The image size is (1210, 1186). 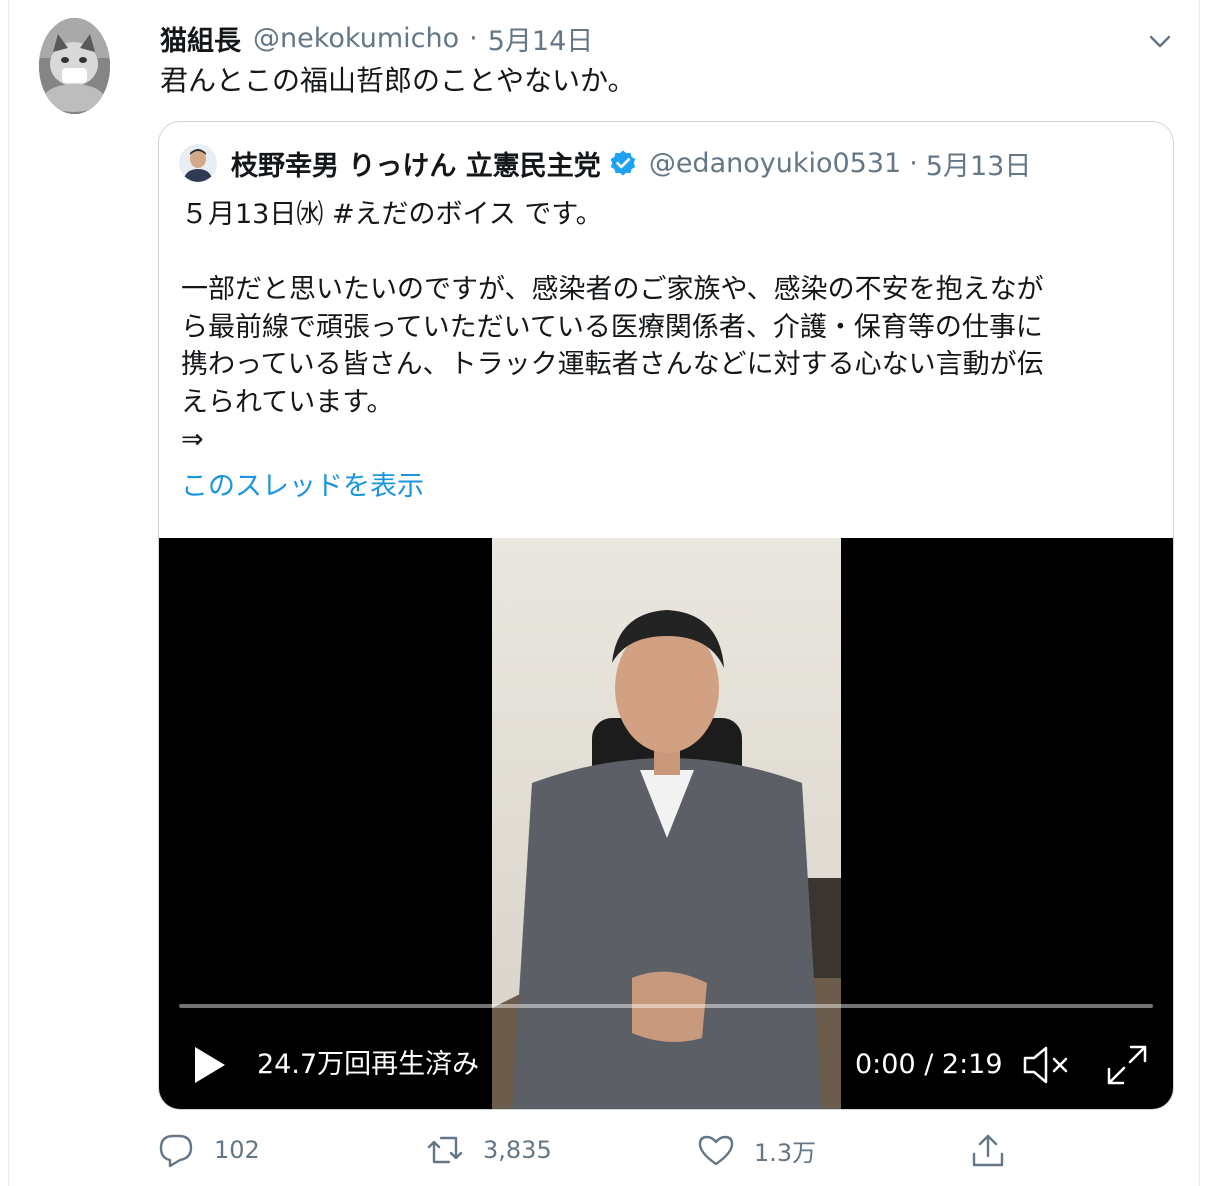 I want to click on retweet-icon, so click(x=445, y=1150).